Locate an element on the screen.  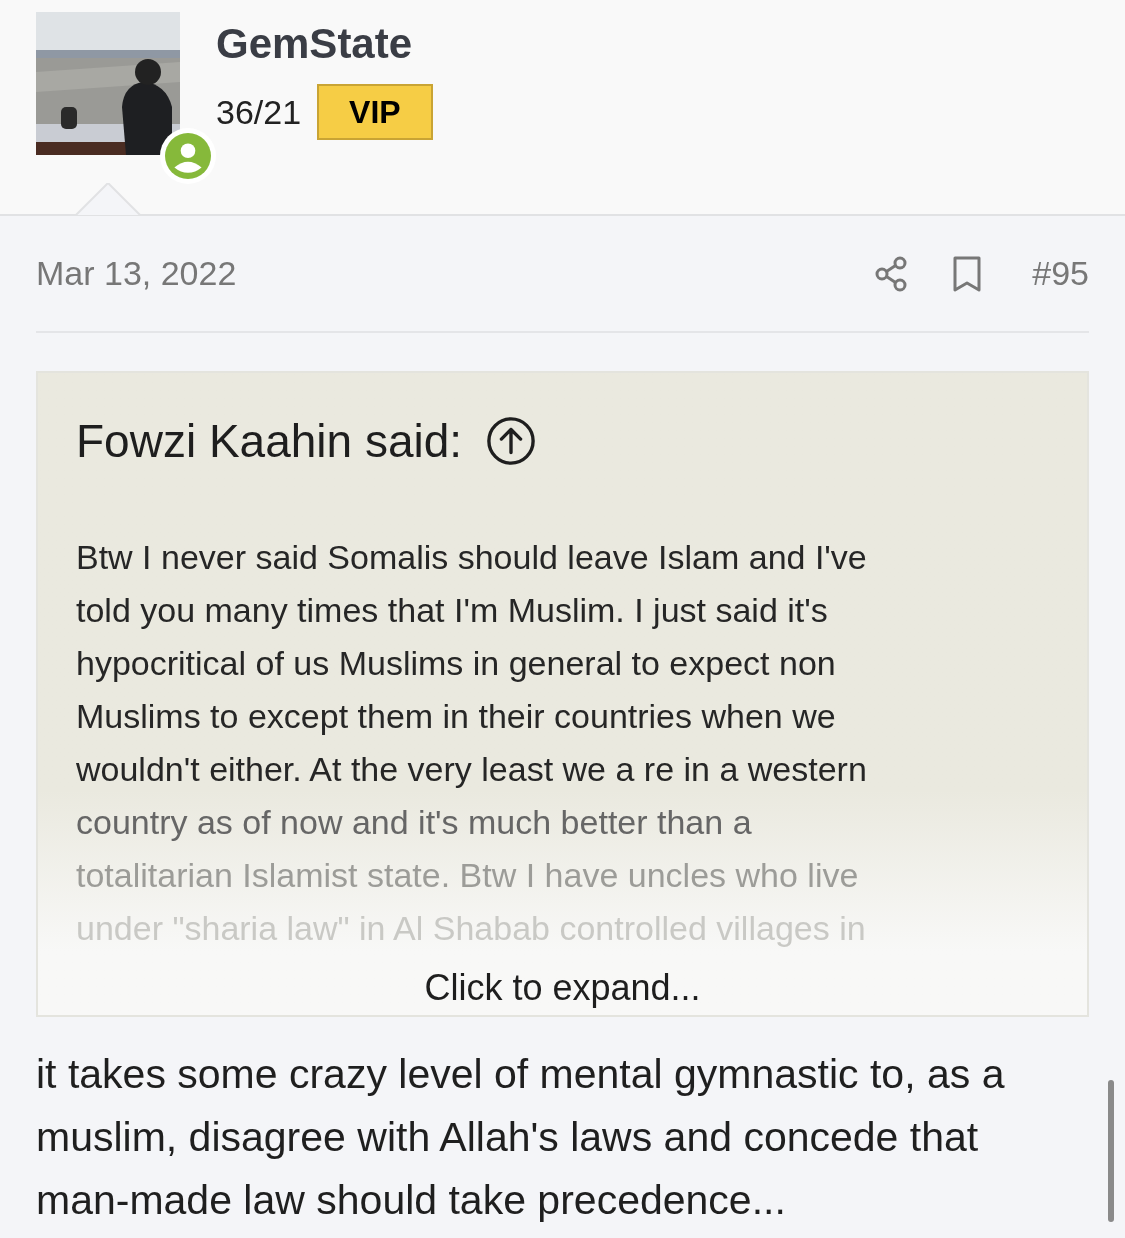
quote-text-line: wouldn't either. At the very least we a re in a western is located at coordinates (471, 769).